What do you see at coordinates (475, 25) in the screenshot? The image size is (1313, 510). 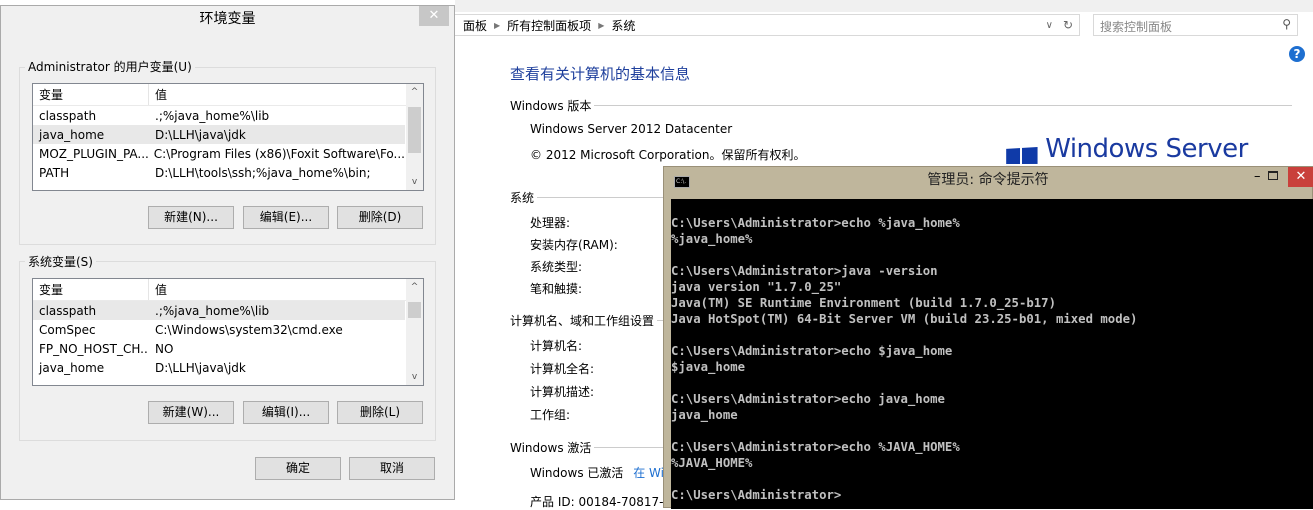 I see `breadcrumb-item: 面板` at bounding box center [475, 25].